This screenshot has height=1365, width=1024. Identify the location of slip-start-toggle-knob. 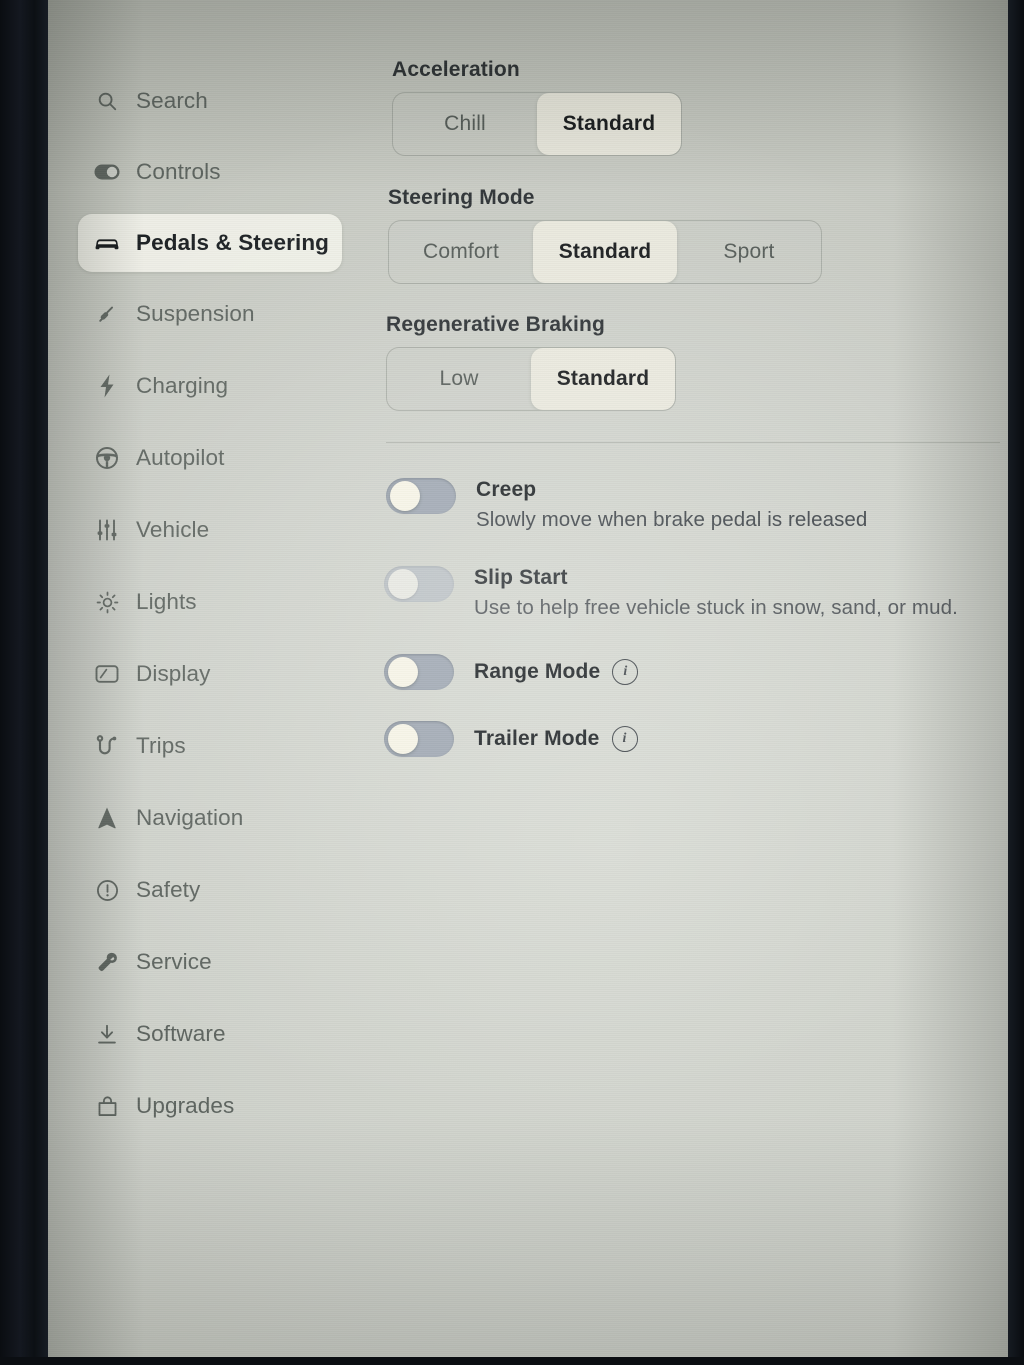
(403, 584).